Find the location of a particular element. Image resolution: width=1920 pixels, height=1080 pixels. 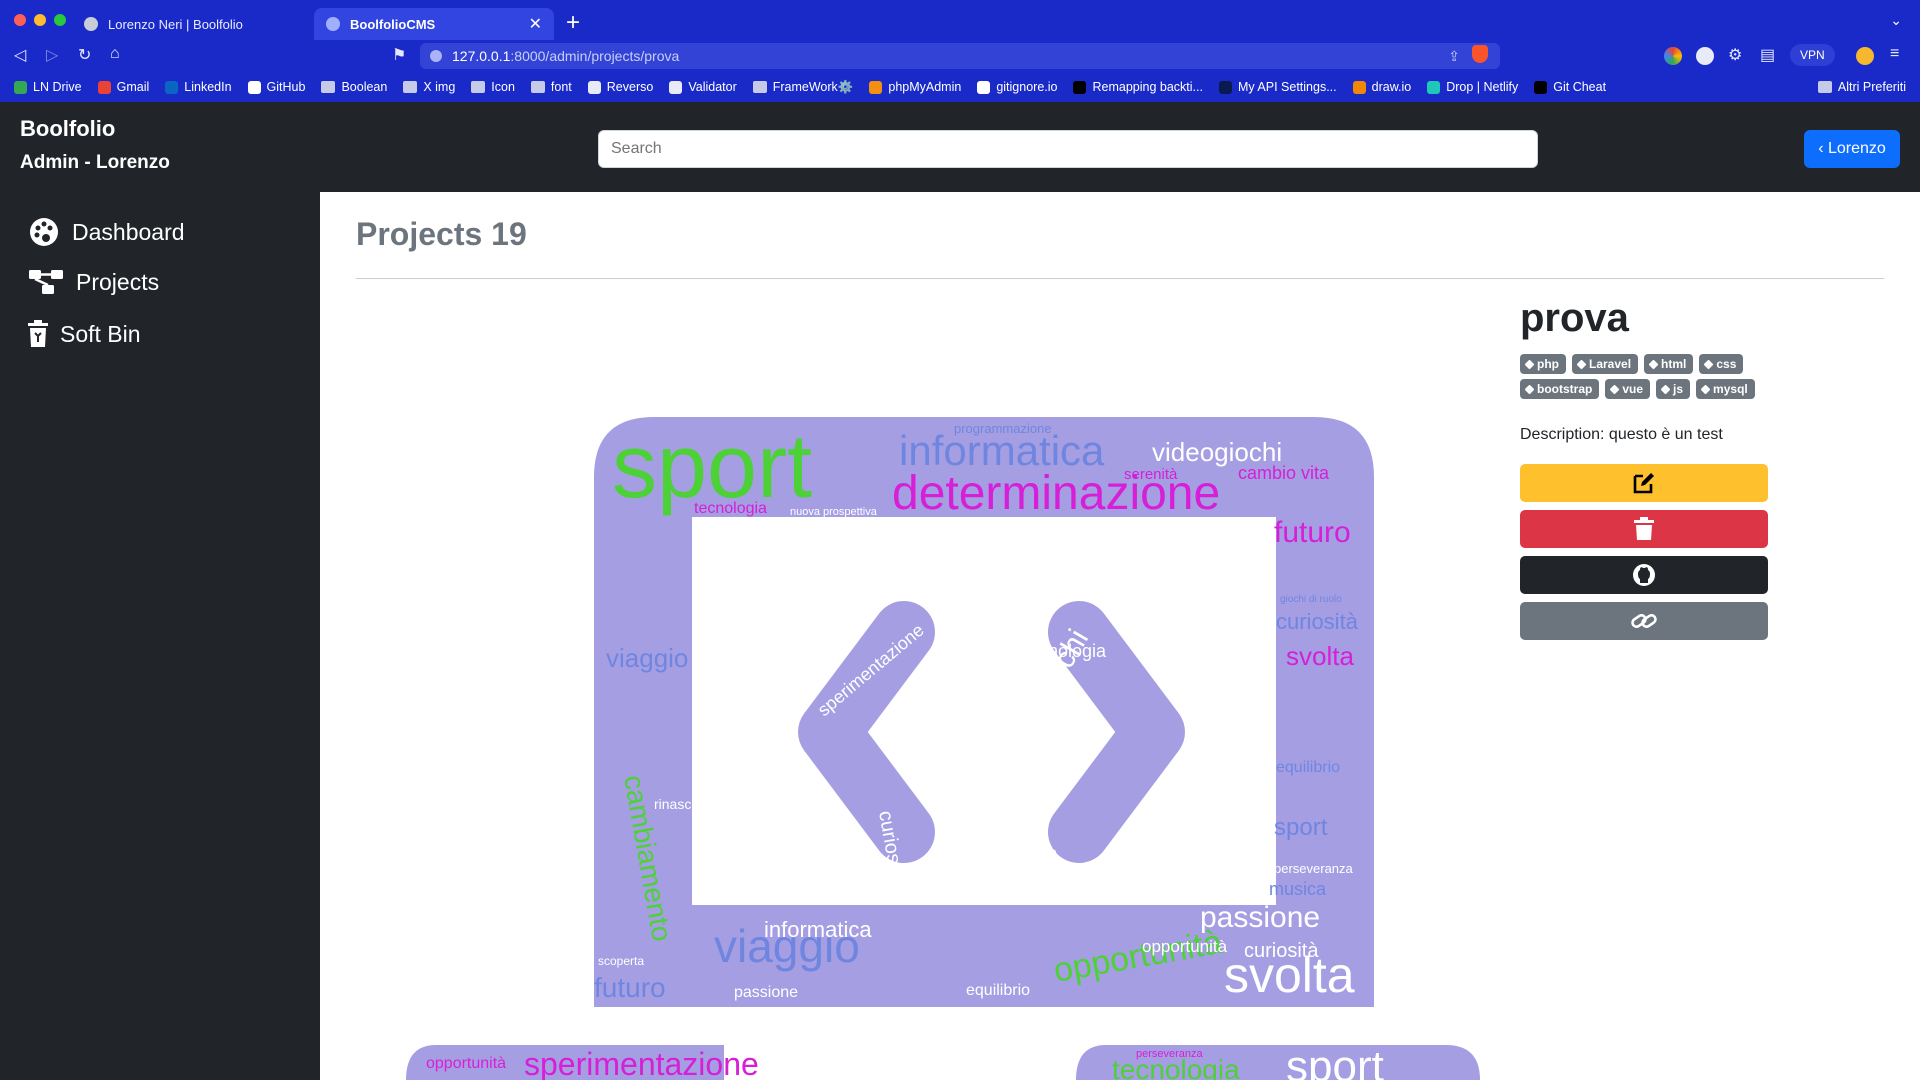

site-info-icon is located at coordinates (436, 56).